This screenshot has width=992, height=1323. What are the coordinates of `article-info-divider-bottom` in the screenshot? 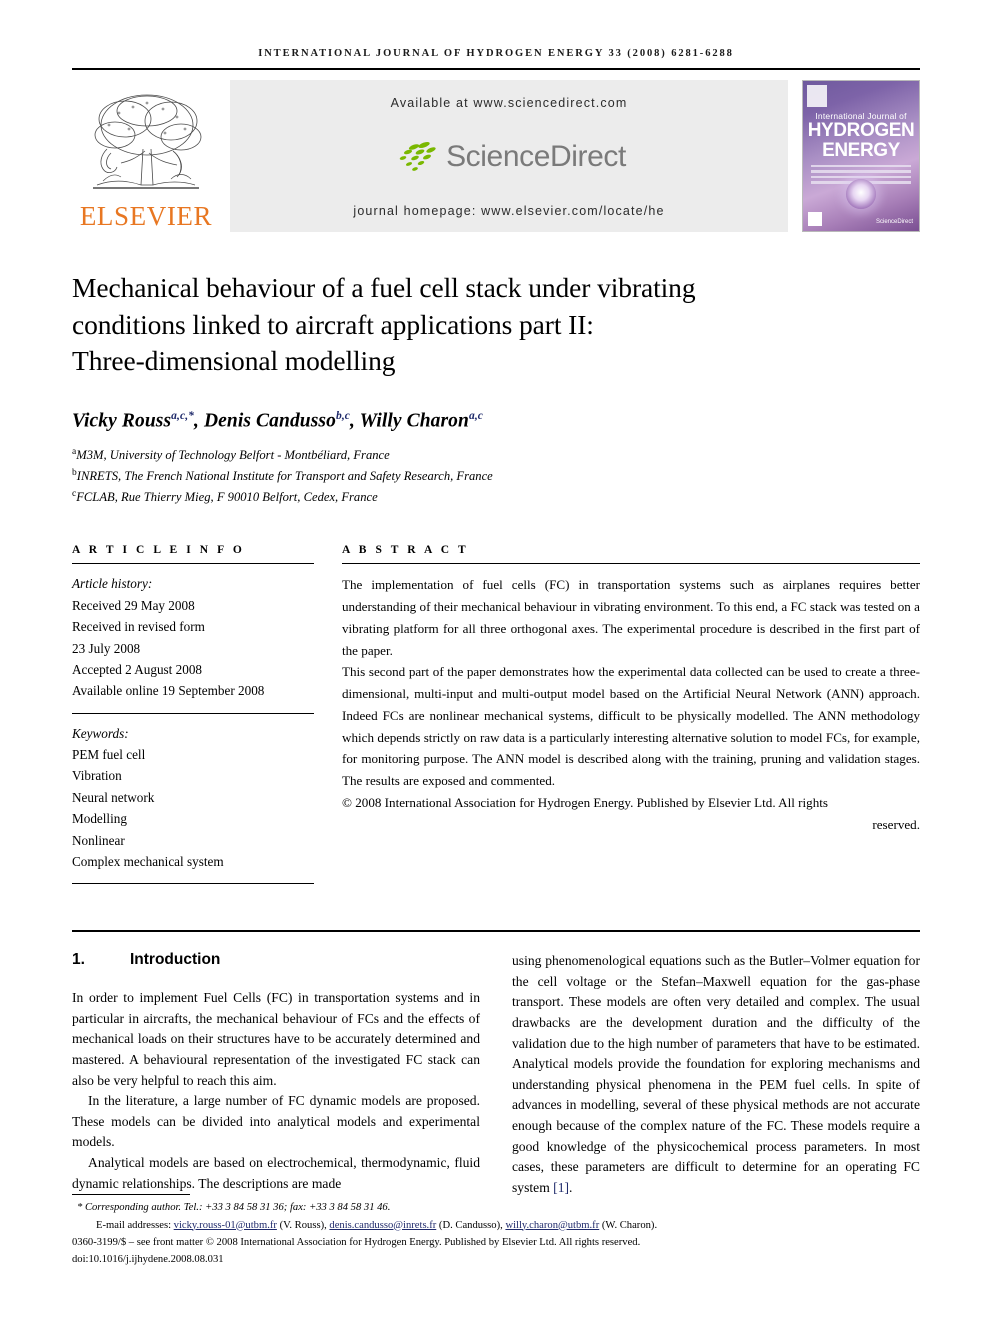 It's located at (193, 884).